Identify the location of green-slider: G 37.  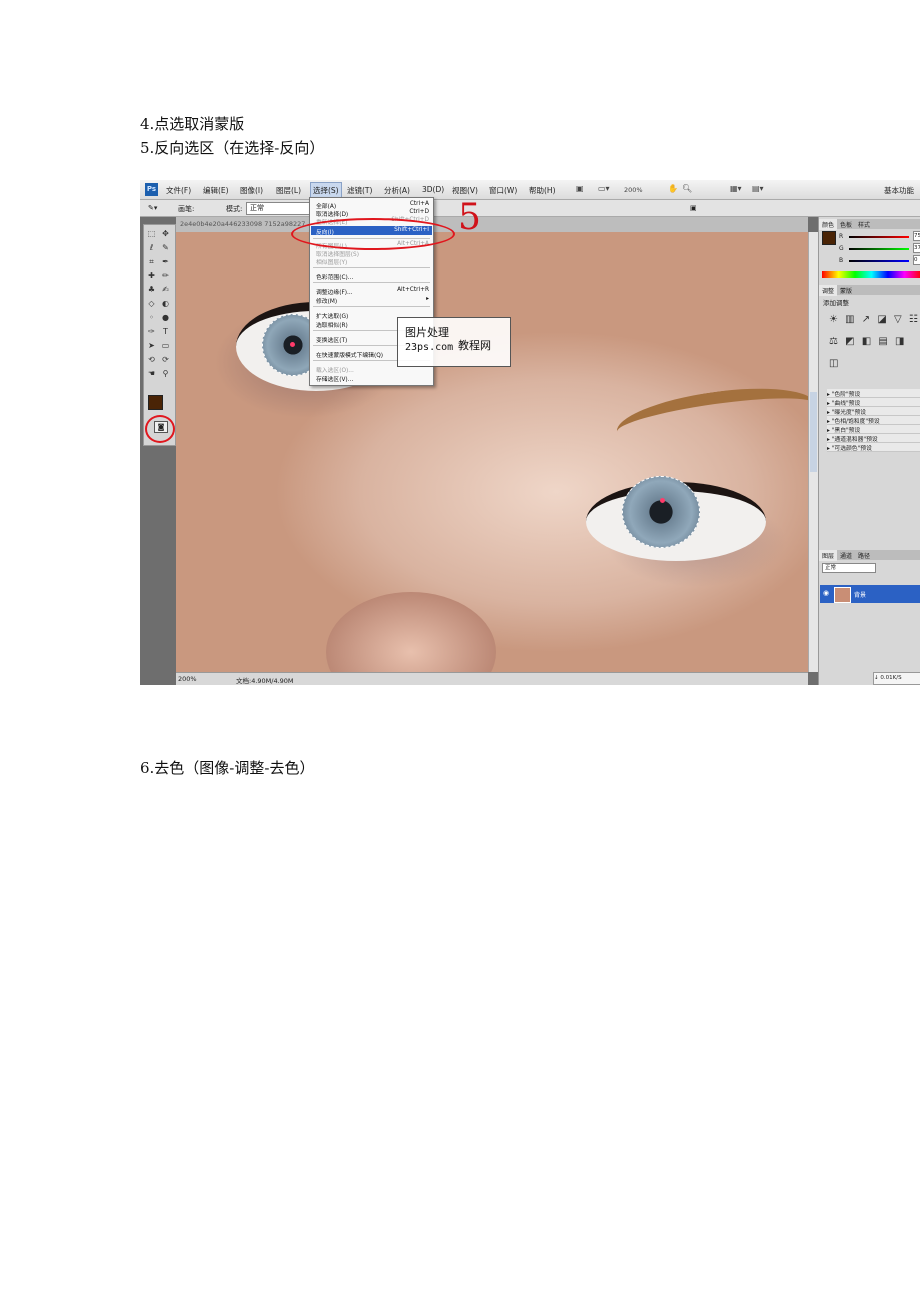
(879, 248).